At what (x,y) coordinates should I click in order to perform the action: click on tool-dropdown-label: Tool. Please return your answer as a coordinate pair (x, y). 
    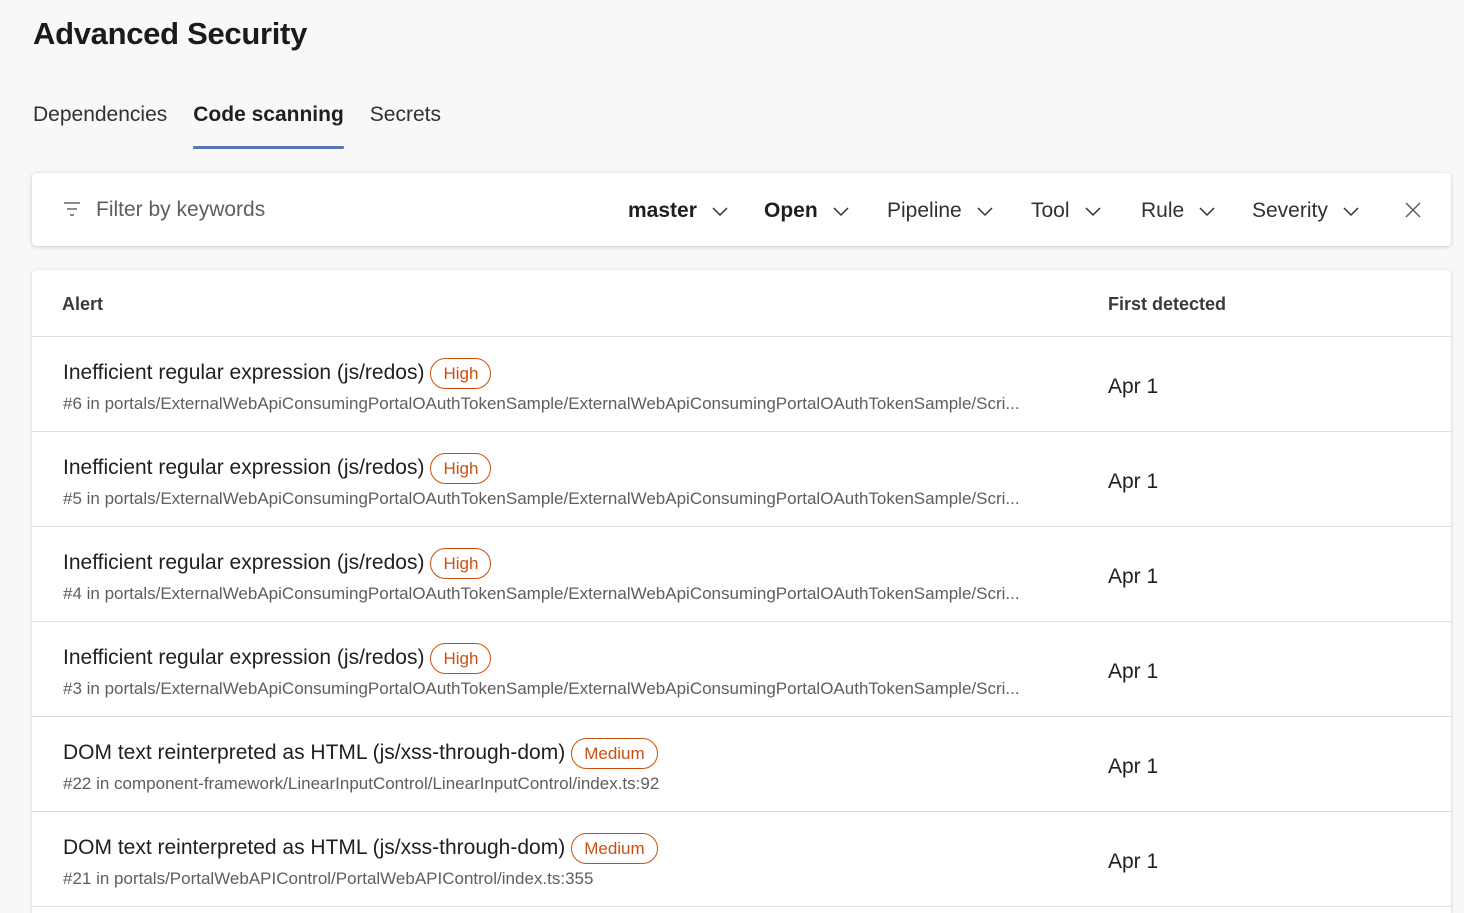
    Looking at the image, I should click on (1050, 210).